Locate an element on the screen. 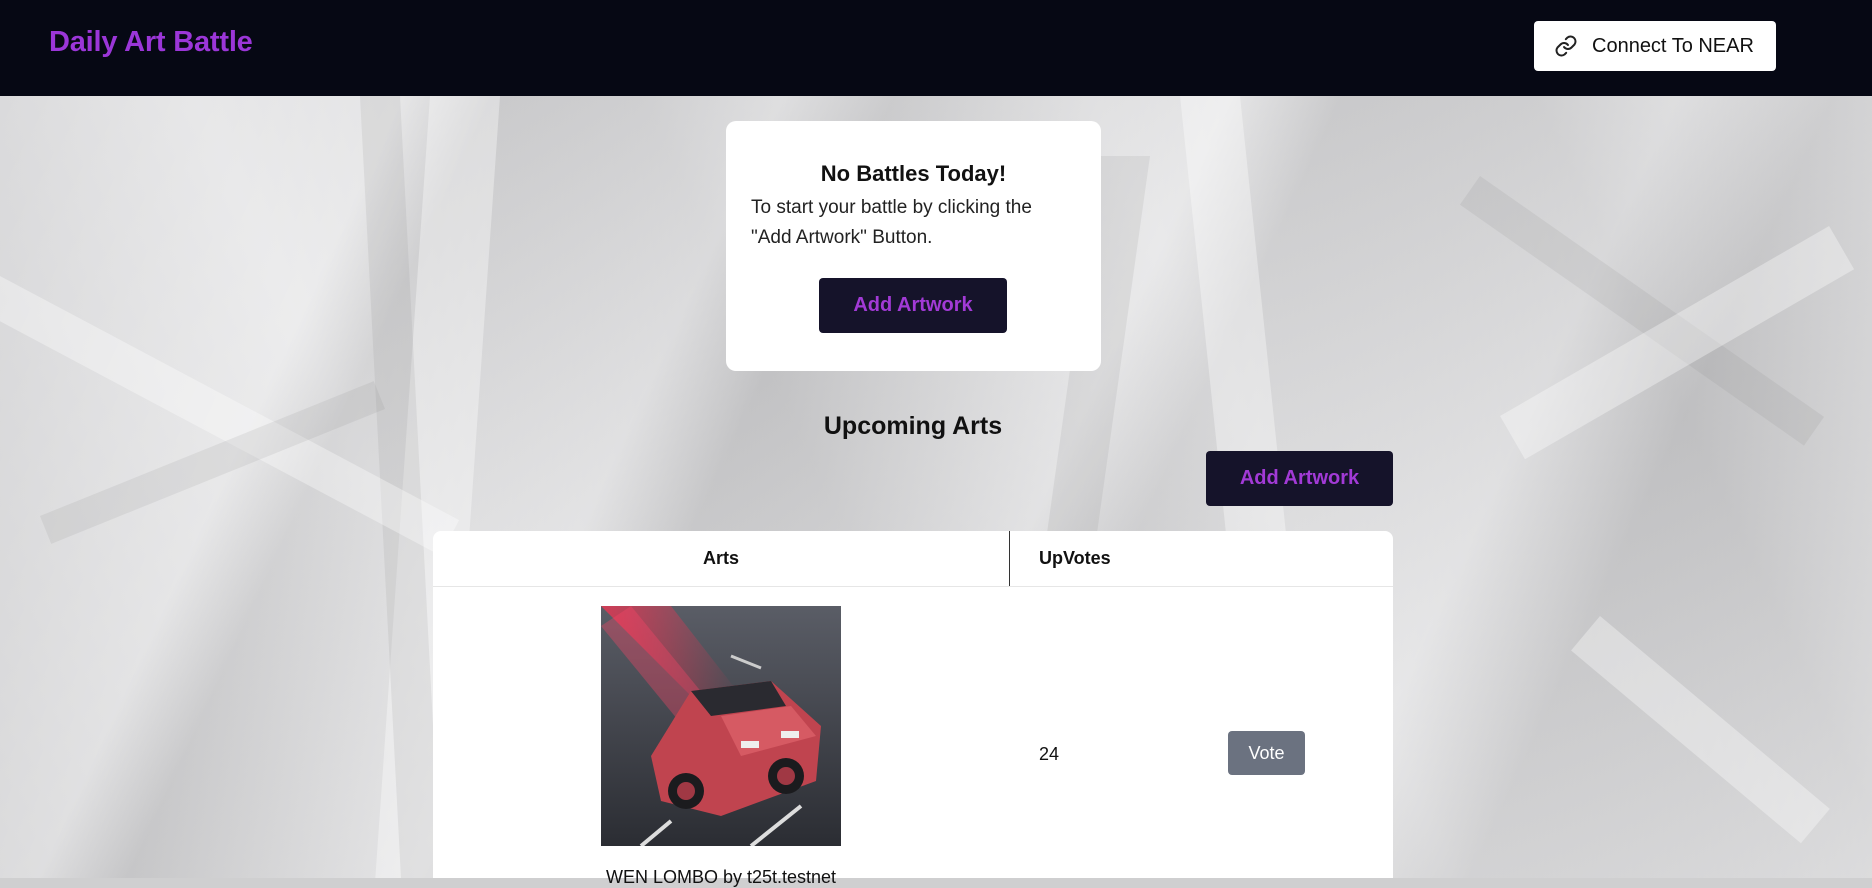 The image size is (1872, 888). artwork-image is located at coordinates (721, 726).